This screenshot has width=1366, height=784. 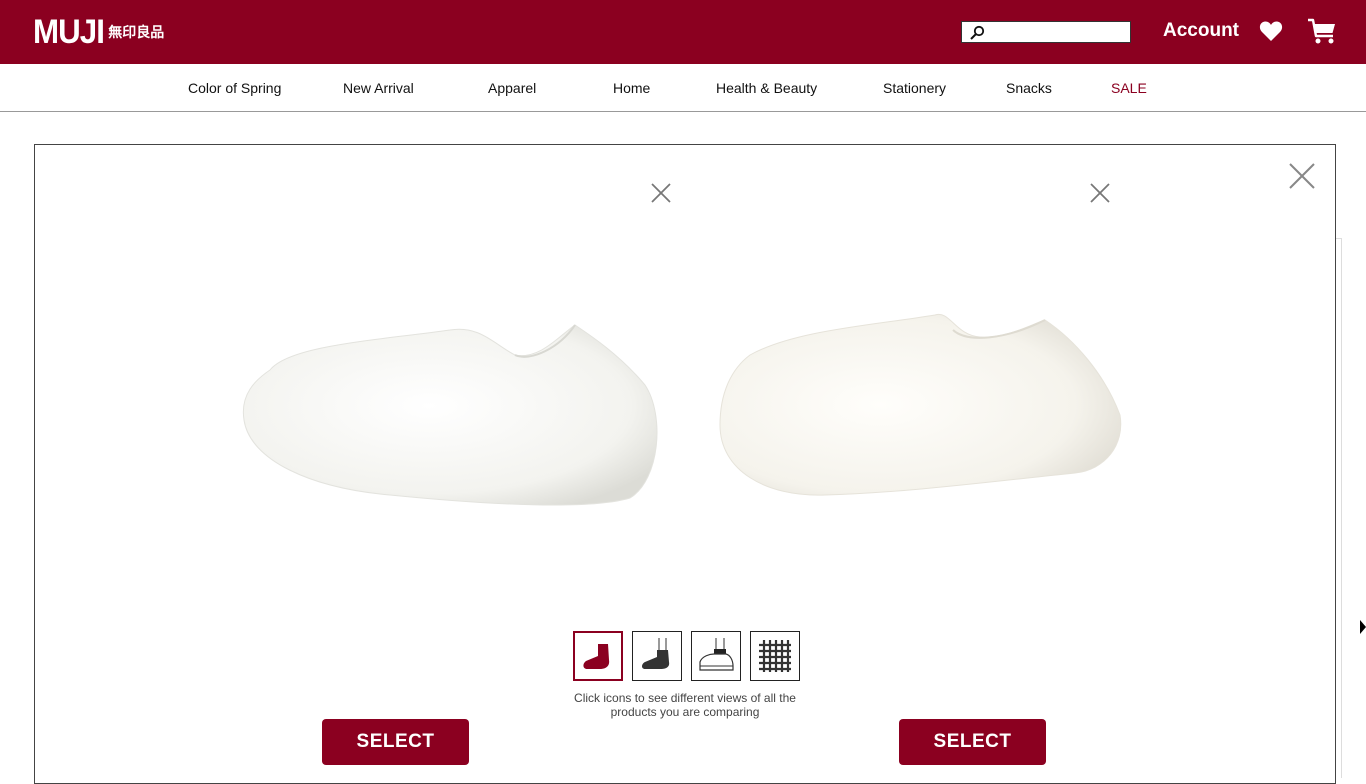 I want to click on view-thumb-sock, so click(x=598, y=656).